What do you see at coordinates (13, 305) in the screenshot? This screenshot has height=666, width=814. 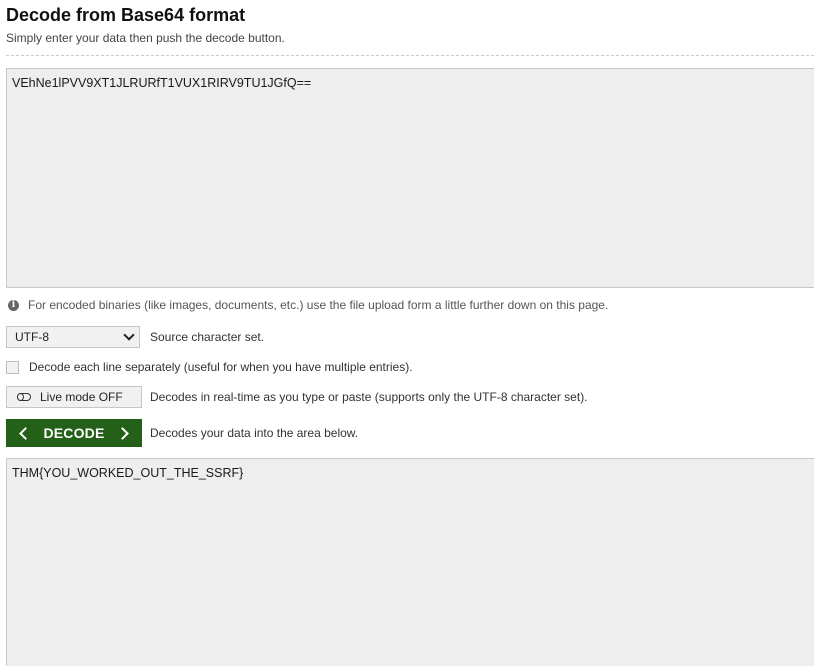 I see `info-icon: i` at bounding box center [13, 305].